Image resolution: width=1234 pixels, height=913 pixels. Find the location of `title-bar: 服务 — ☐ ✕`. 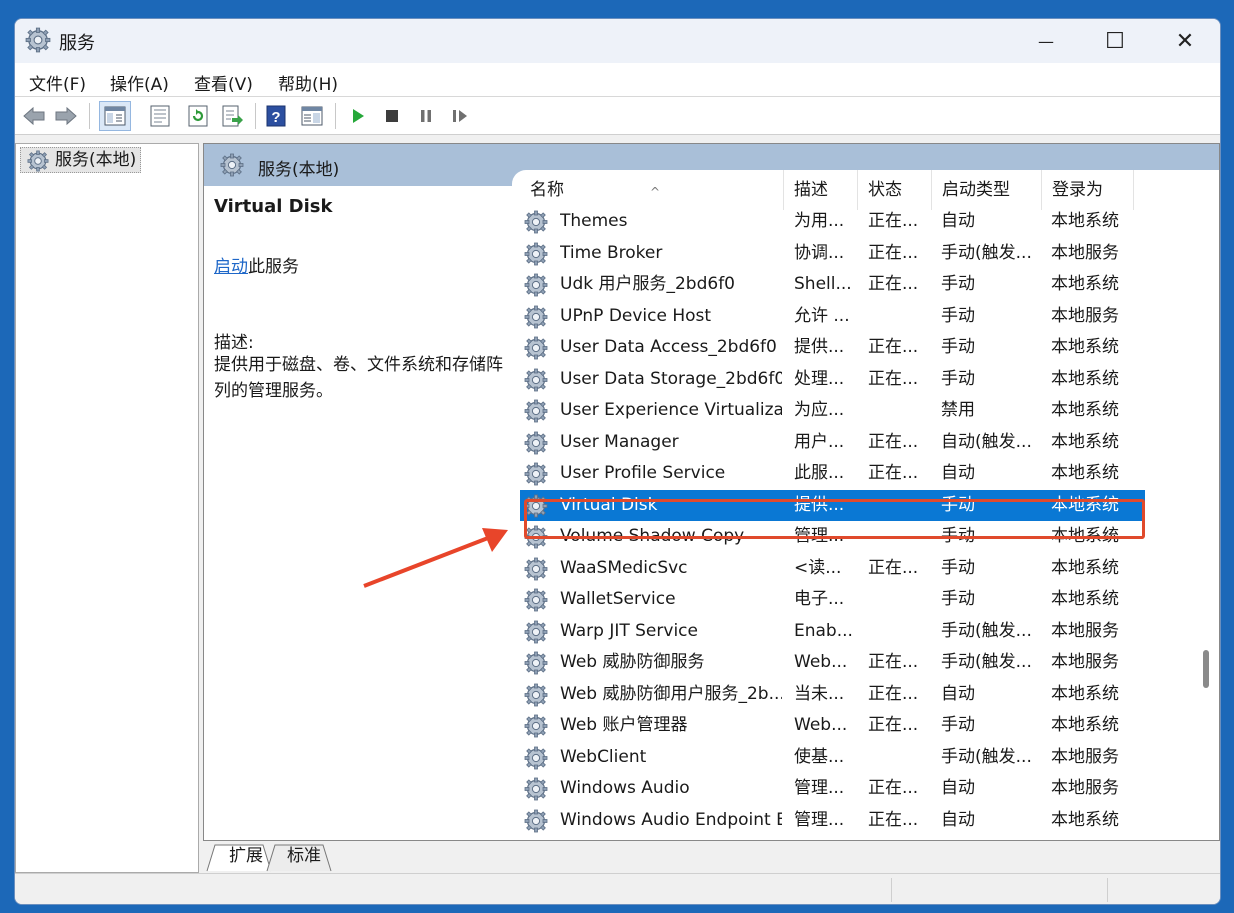

title-bar: 服务 — ☐ ✕ is located at coordinates (617, 41).